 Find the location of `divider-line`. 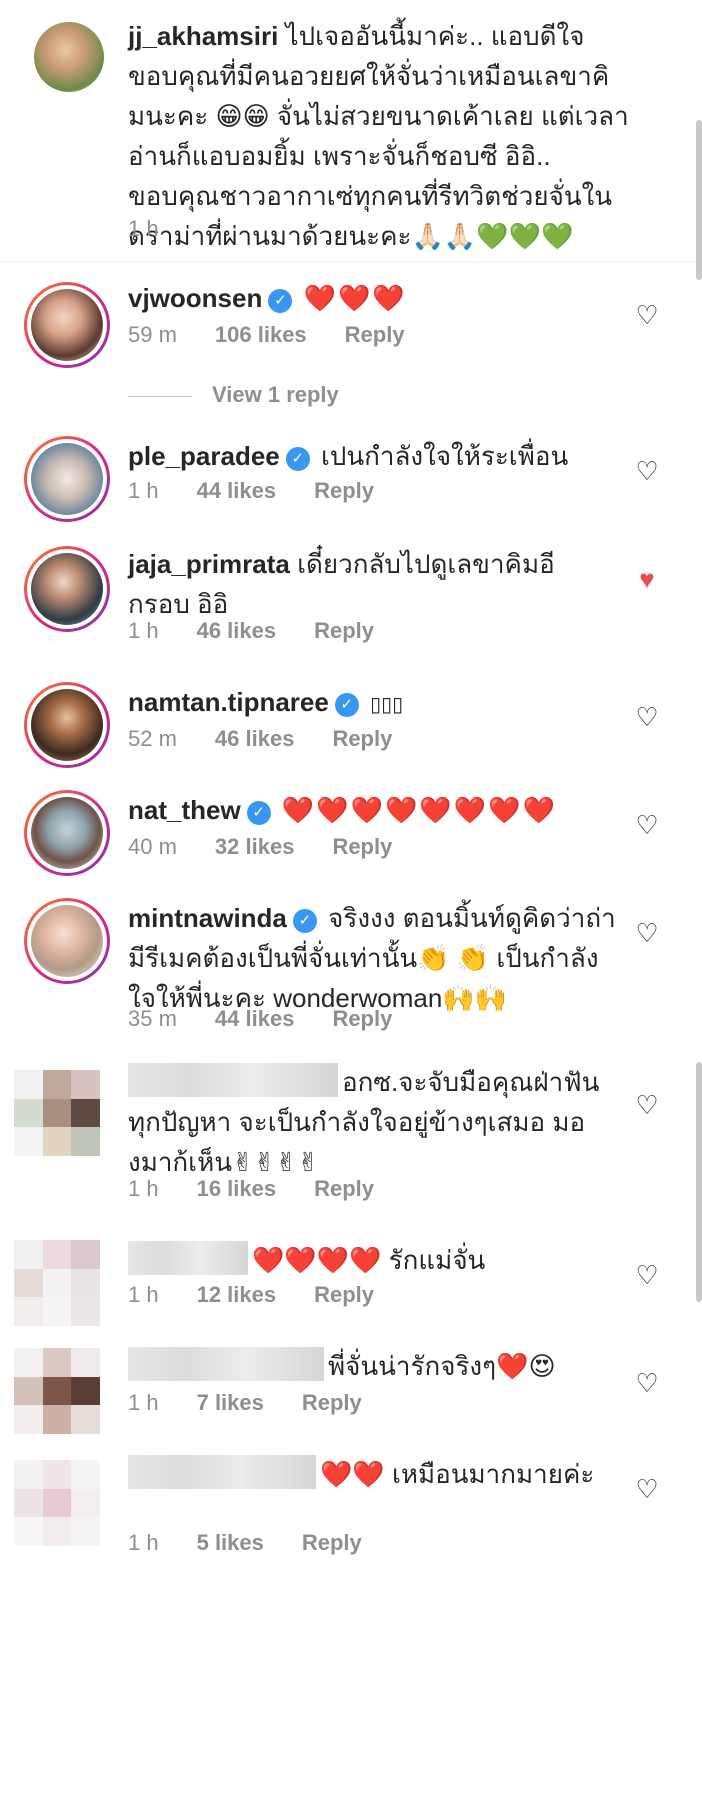

divider-line is located at coordinates (160, 396).